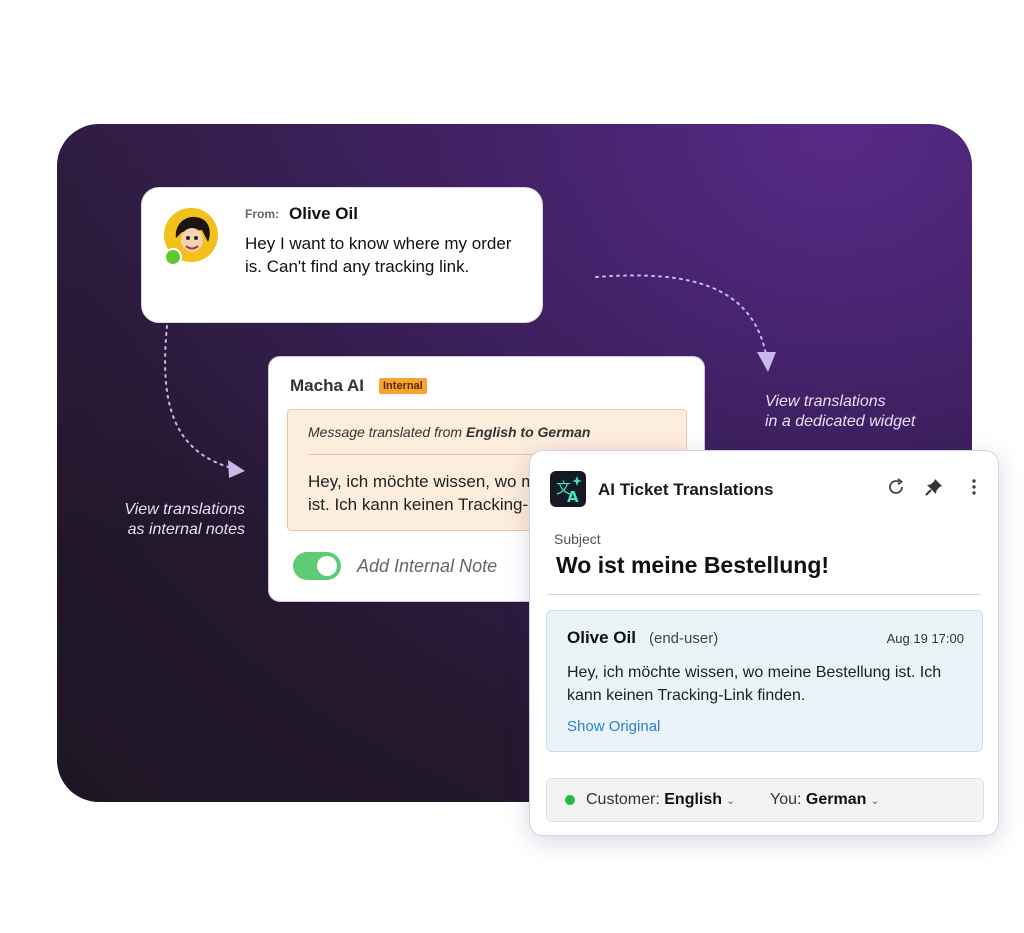 Image resolution: width=1024 pixels, height=933 pixels. I want to click on pin-icon-glyph, so click(933, 487).